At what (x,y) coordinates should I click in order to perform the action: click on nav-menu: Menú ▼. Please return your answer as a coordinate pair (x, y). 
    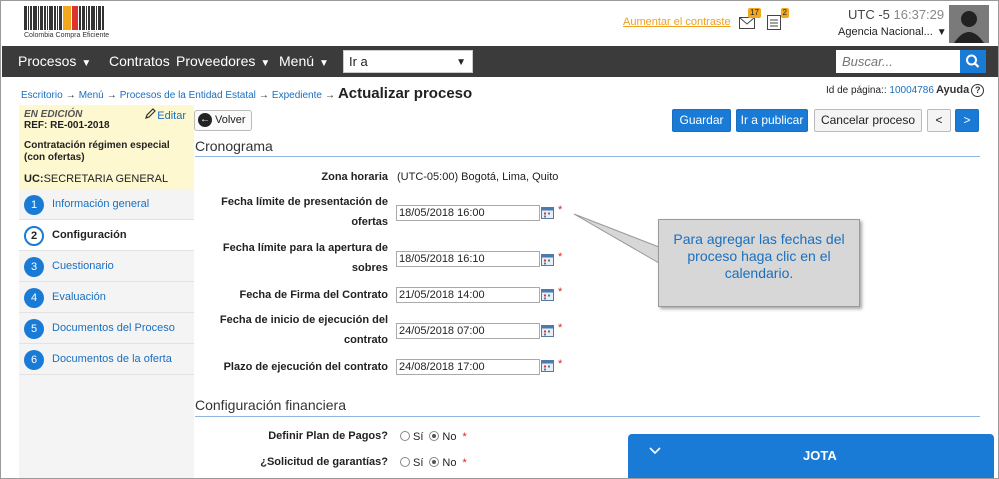
    Looking at the image, I should click on (304, 61).